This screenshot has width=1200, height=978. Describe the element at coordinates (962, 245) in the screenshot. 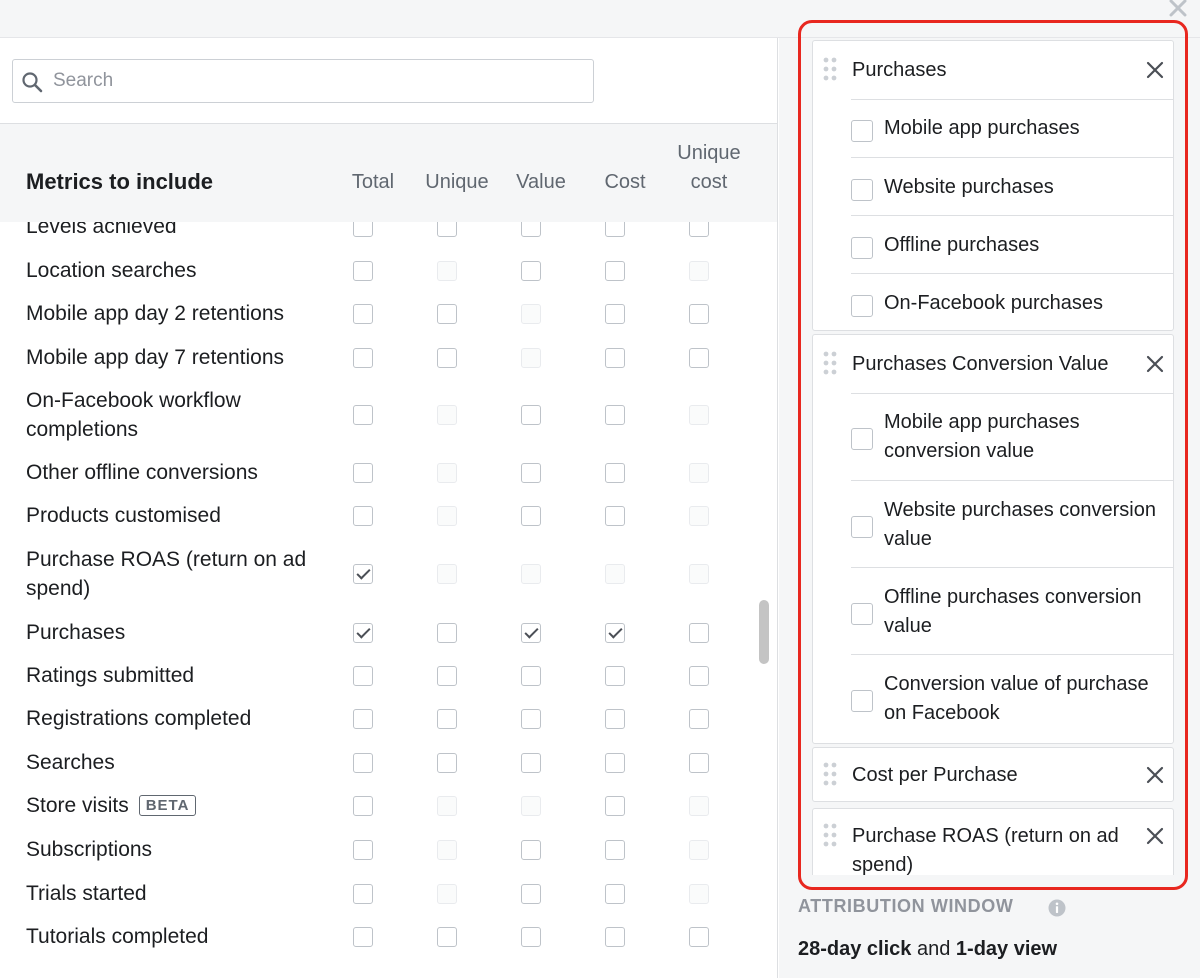

I see `breakdown-label: Offline purchases` at that location.